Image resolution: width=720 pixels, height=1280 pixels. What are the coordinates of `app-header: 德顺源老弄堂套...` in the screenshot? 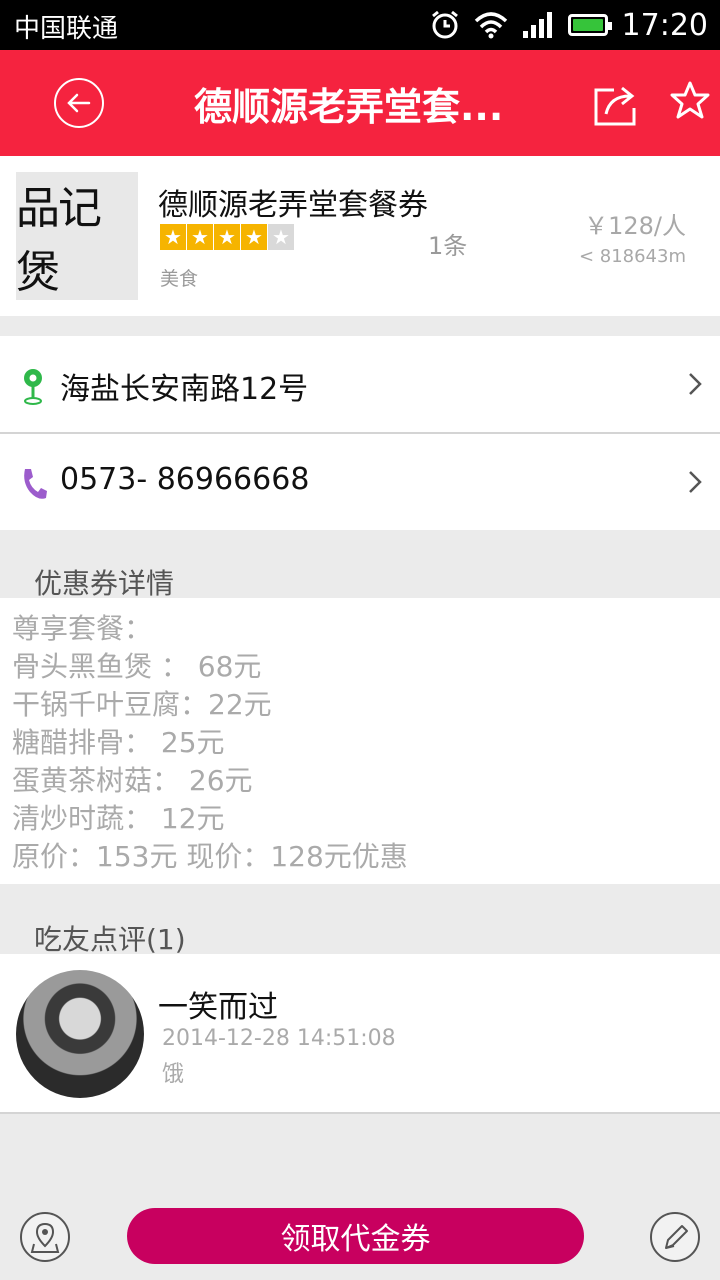 It's located at (360, 103).